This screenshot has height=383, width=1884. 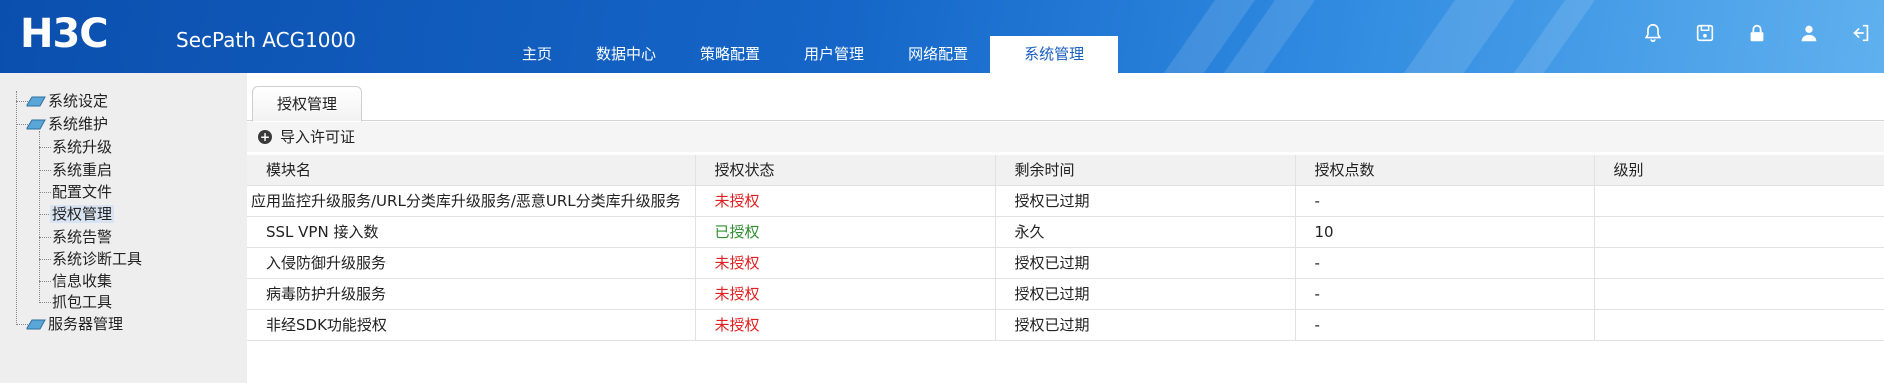 I want to click on cell-status: 已授权, so click(x=845, y=232).